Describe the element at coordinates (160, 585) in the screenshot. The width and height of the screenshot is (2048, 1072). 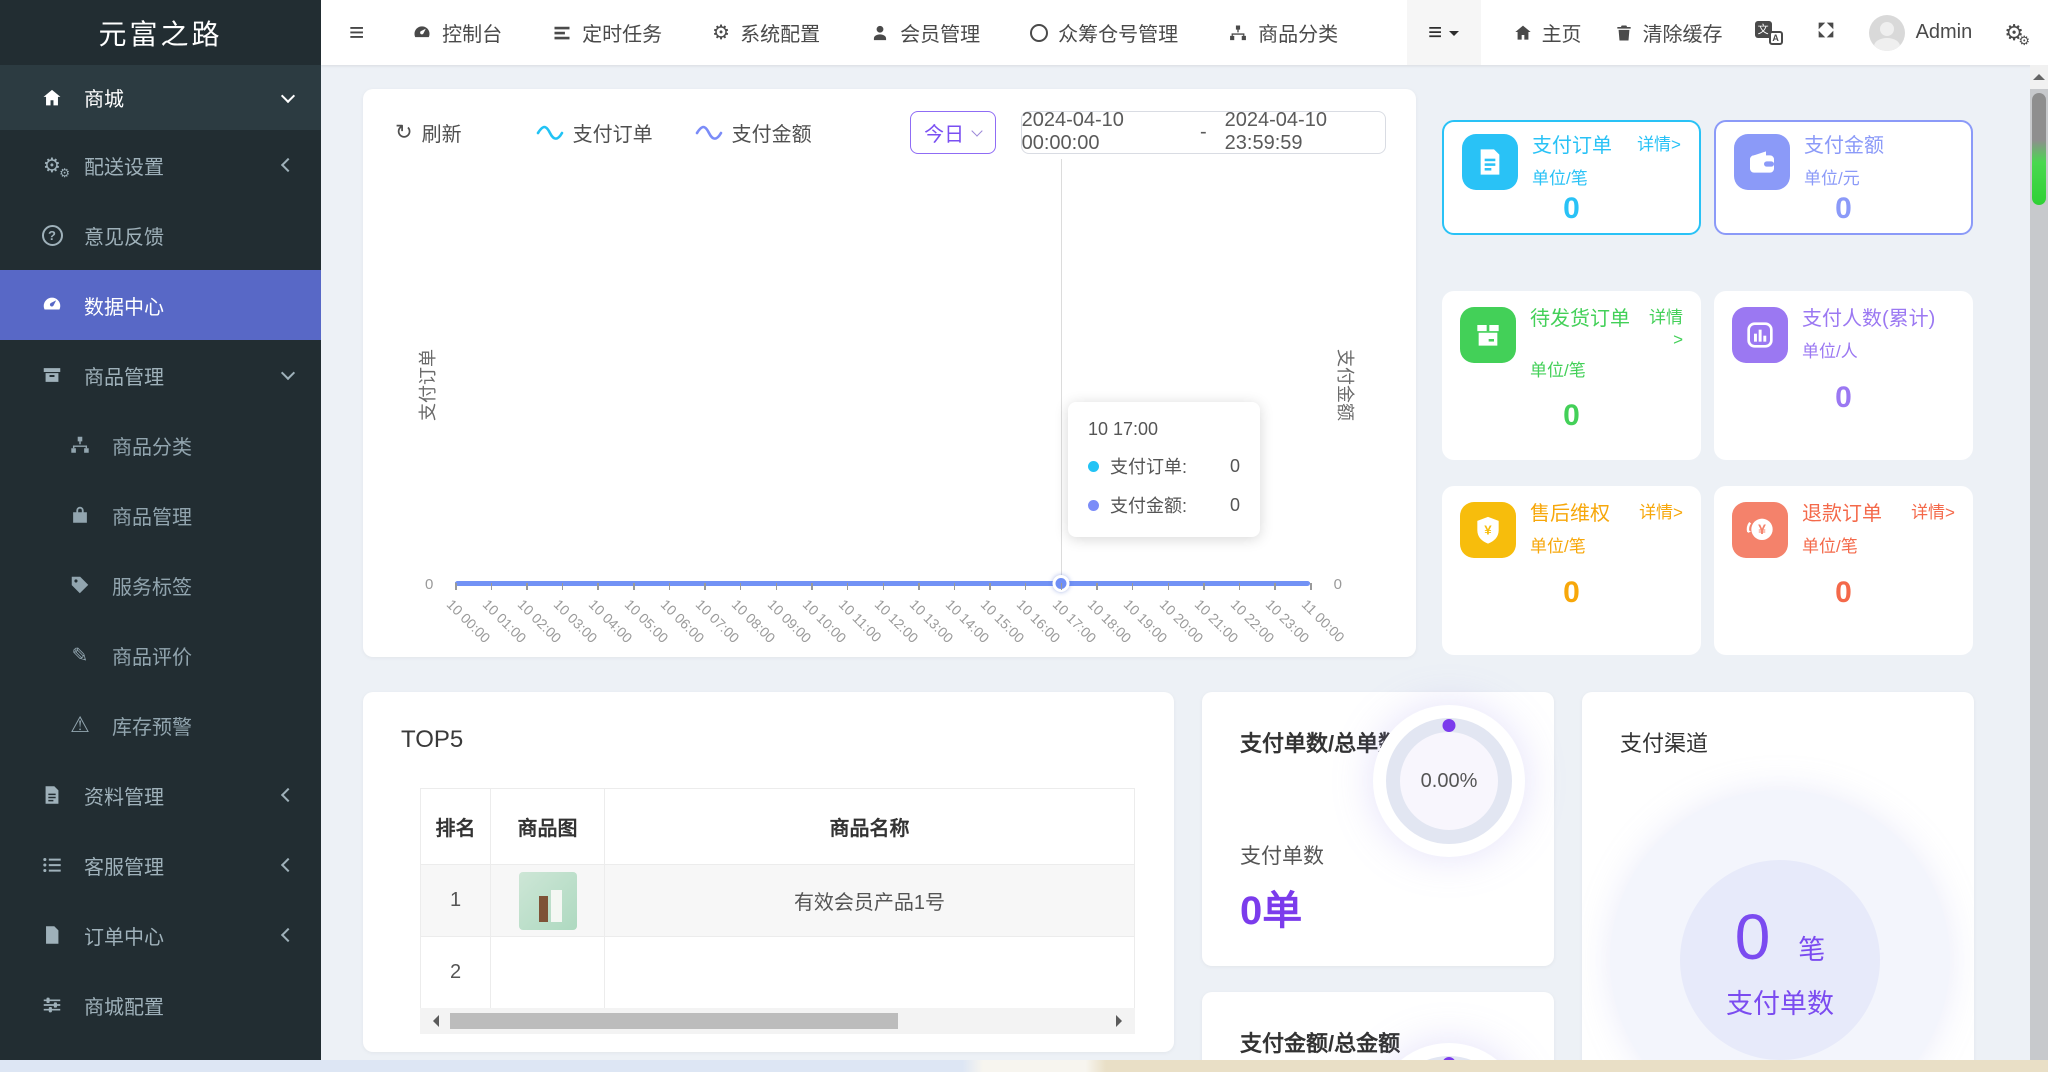
I see `sidebar-item-service-tags: 服务标签` at that location.